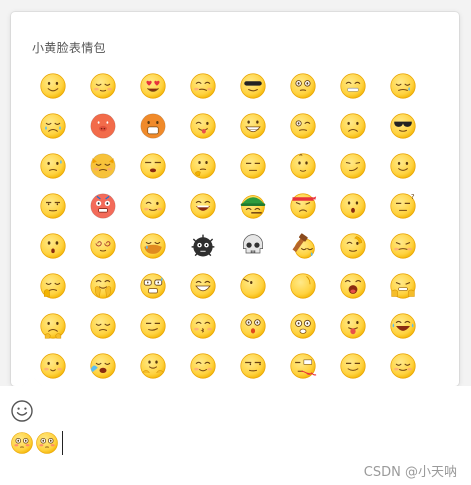  I want to click on sad-icon, so click(53, 326).